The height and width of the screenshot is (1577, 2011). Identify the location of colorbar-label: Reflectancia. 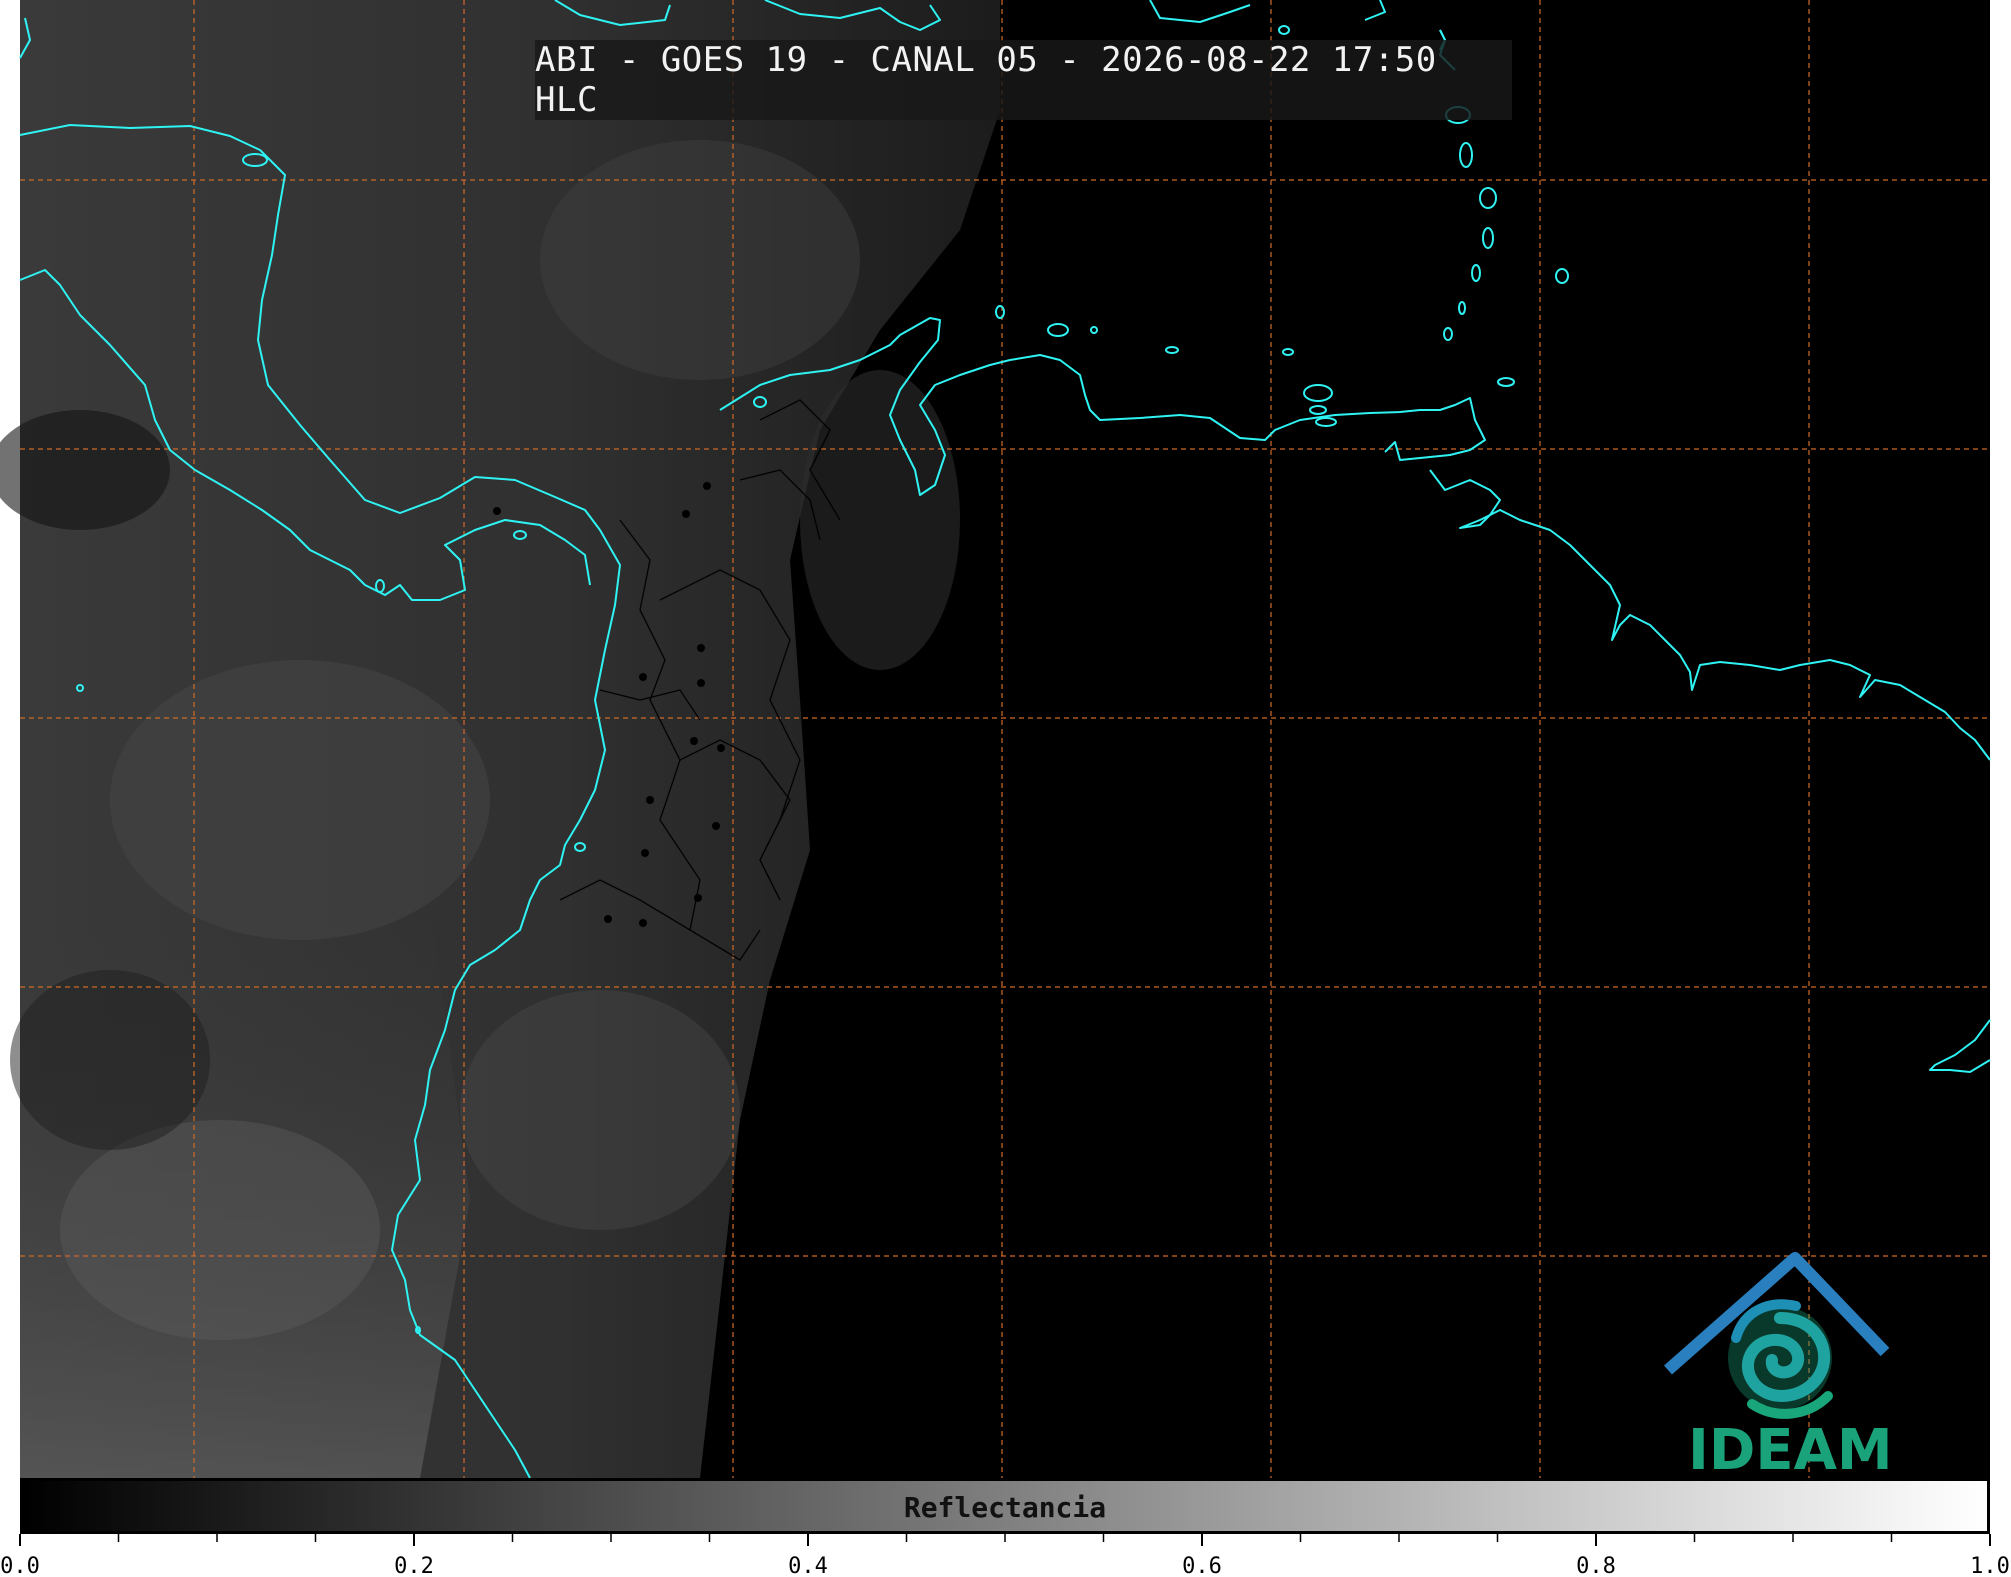
(1005, 1507).